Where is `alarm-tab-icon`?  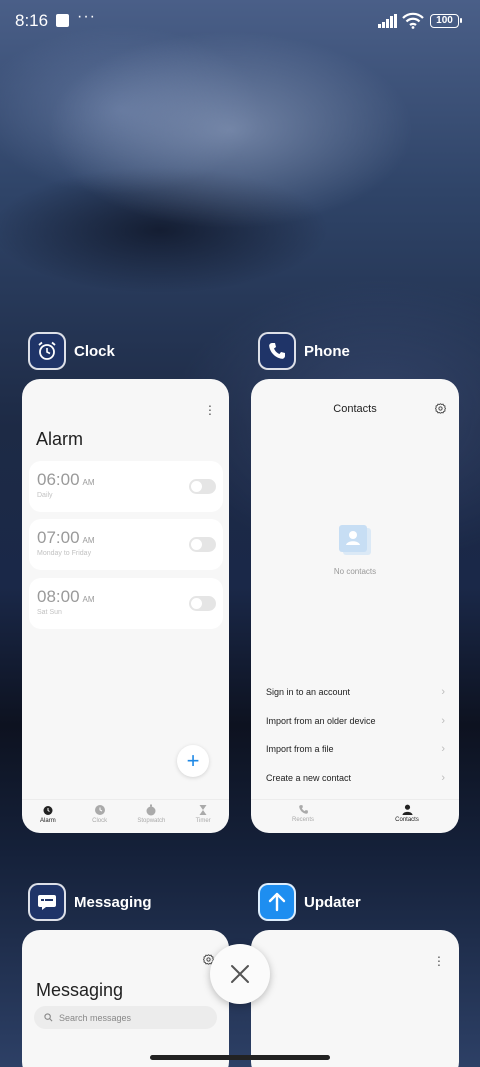
alarm-tab-icon is located at coordinates (48, 810).